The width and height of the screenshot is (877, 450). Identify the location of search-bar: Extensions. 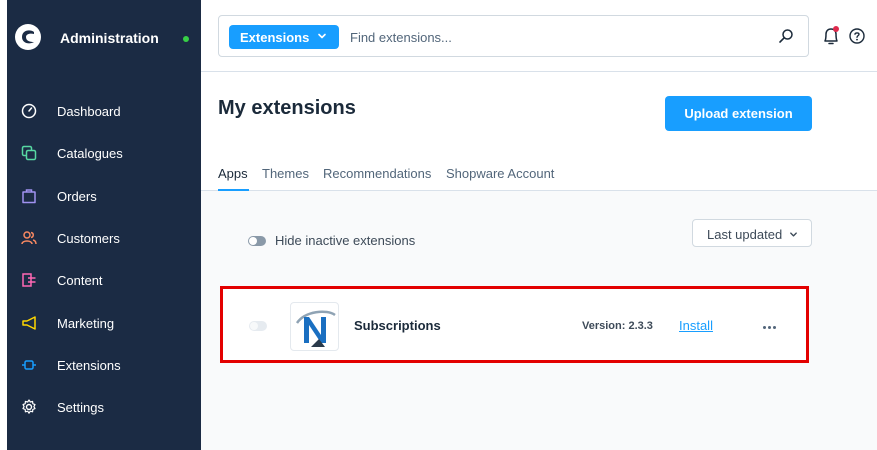
(513, 36).